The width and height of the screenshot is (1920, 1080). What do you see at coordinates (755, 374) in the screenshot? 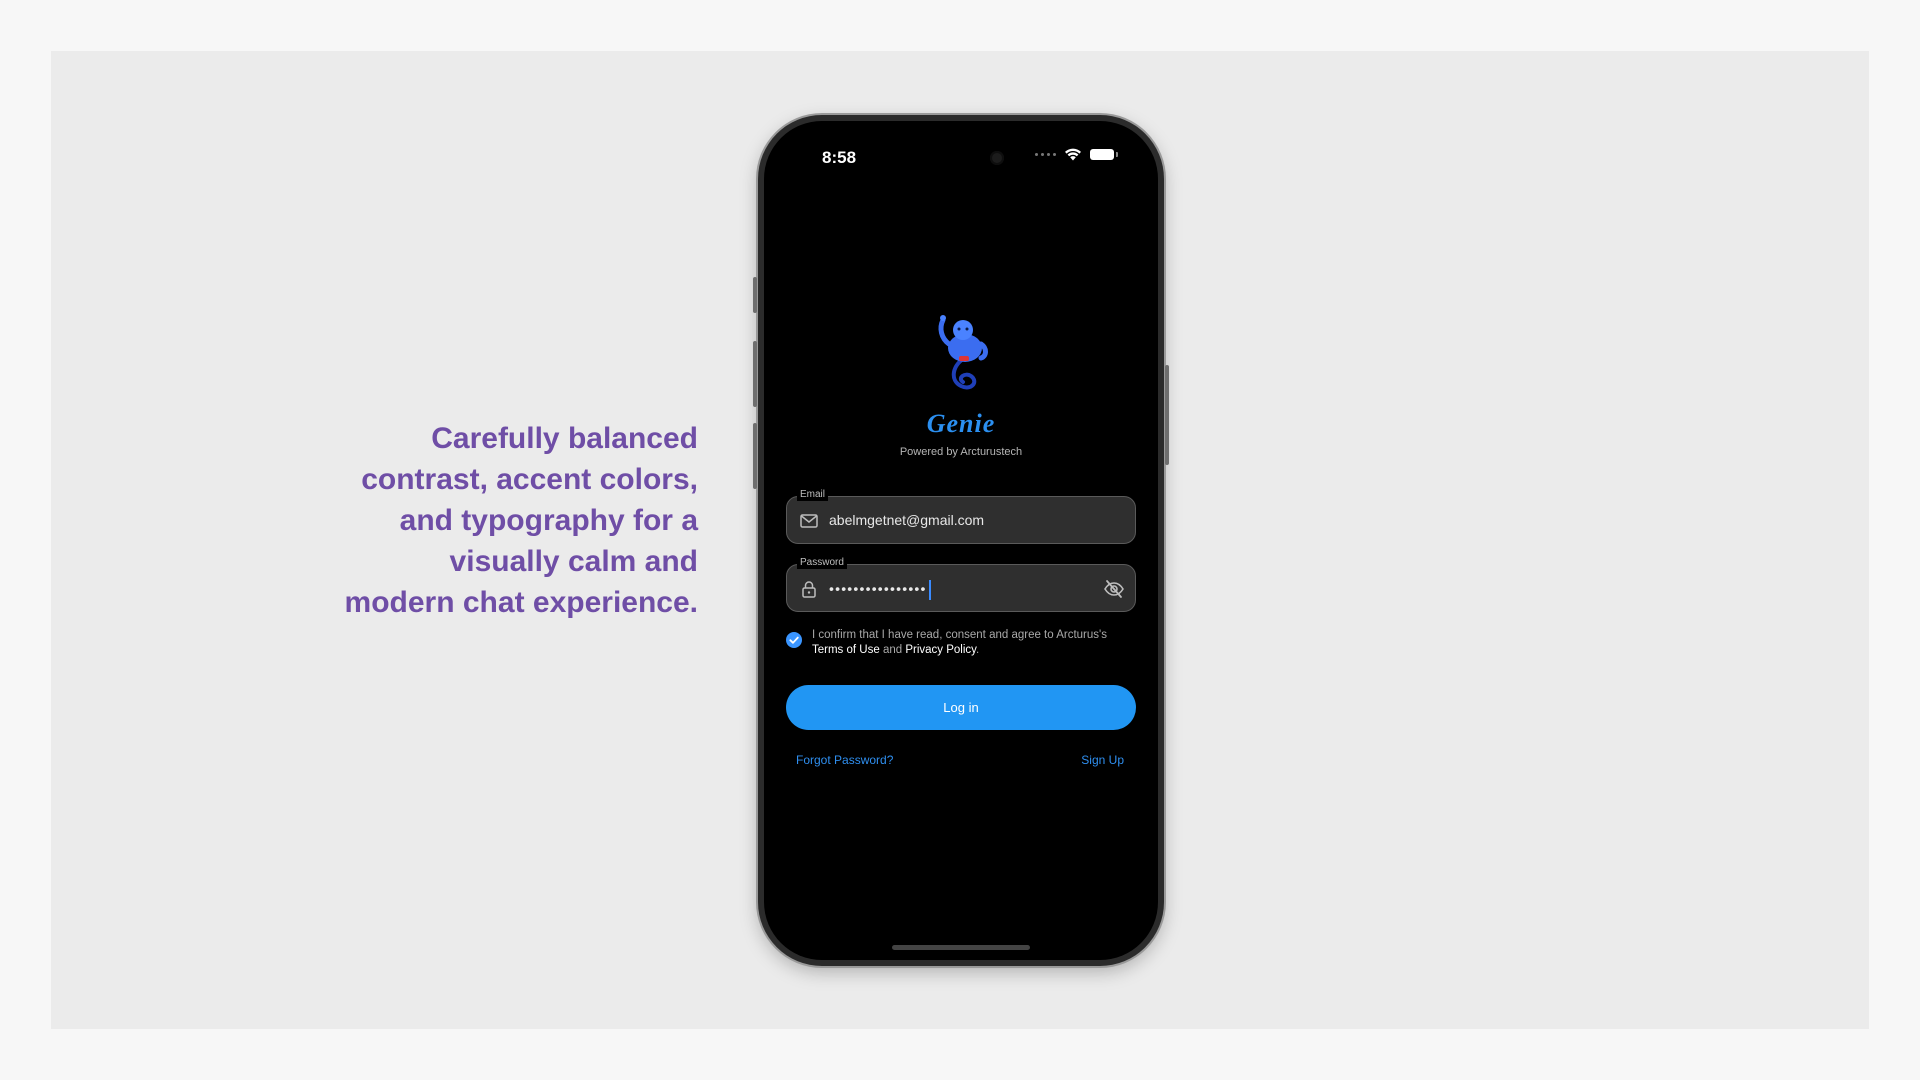
I see `phone-volume-up-button` at bounding box center [755, 374].